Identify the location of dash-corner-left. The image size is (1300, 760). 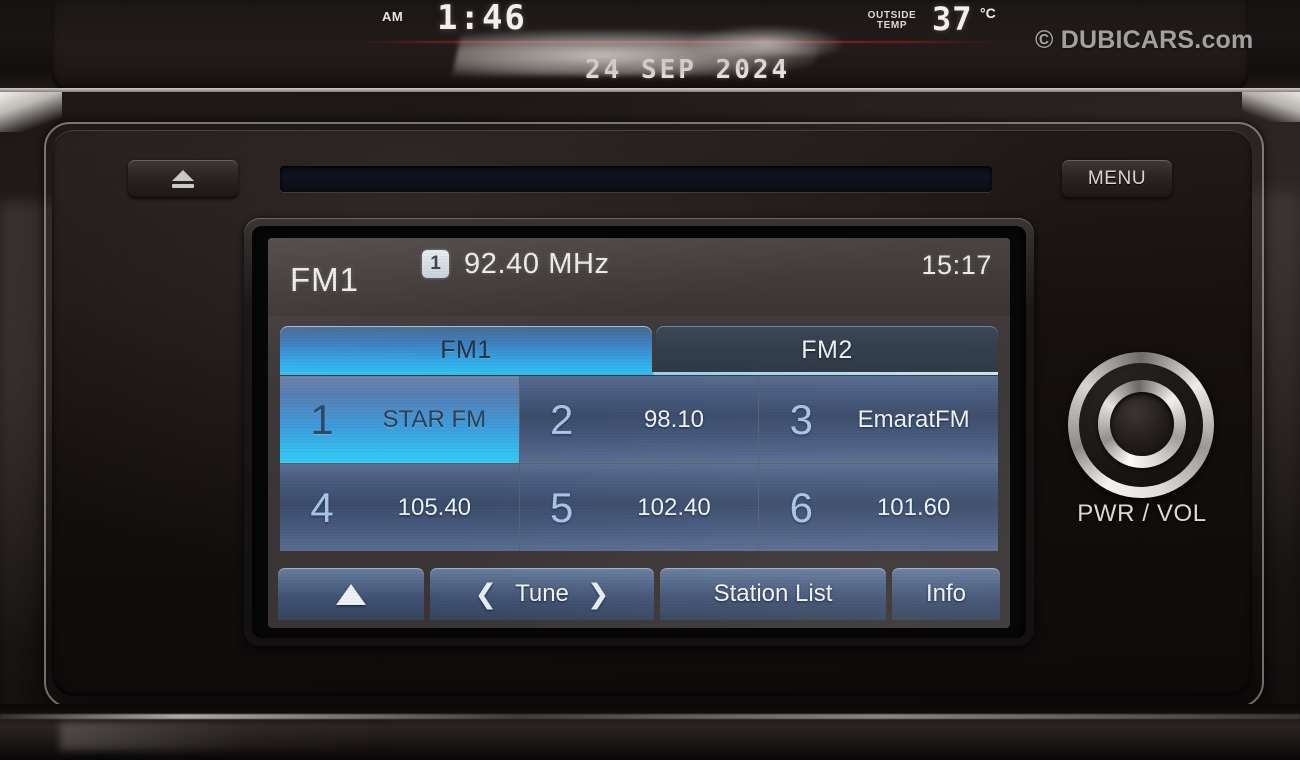
(31, 112).